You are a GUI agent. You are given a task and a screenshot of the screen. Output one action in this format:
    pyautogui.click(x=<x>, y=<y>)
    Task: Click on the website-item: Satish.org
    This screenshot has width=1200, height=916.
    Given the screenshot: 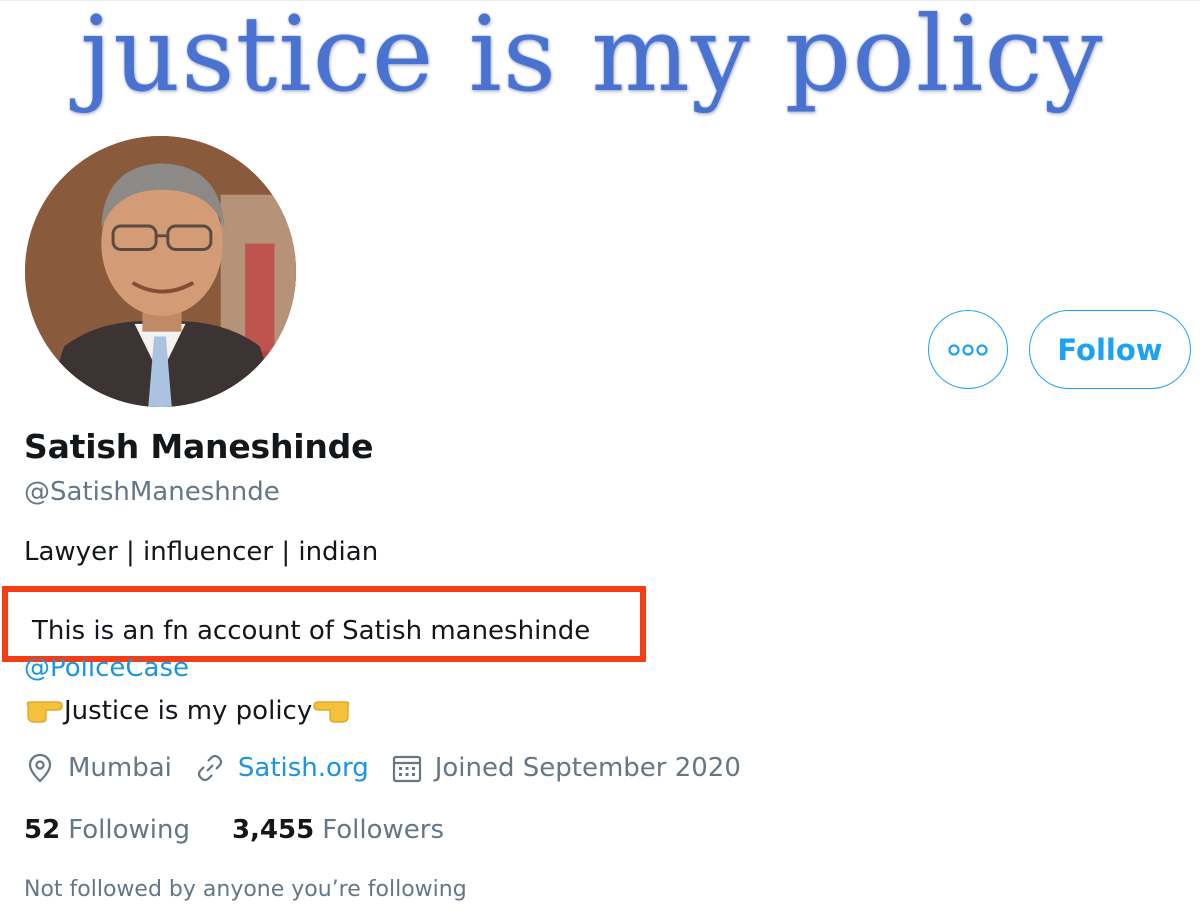 What is the action you would take?
    pyautogui.click(x=281, y=768)
    